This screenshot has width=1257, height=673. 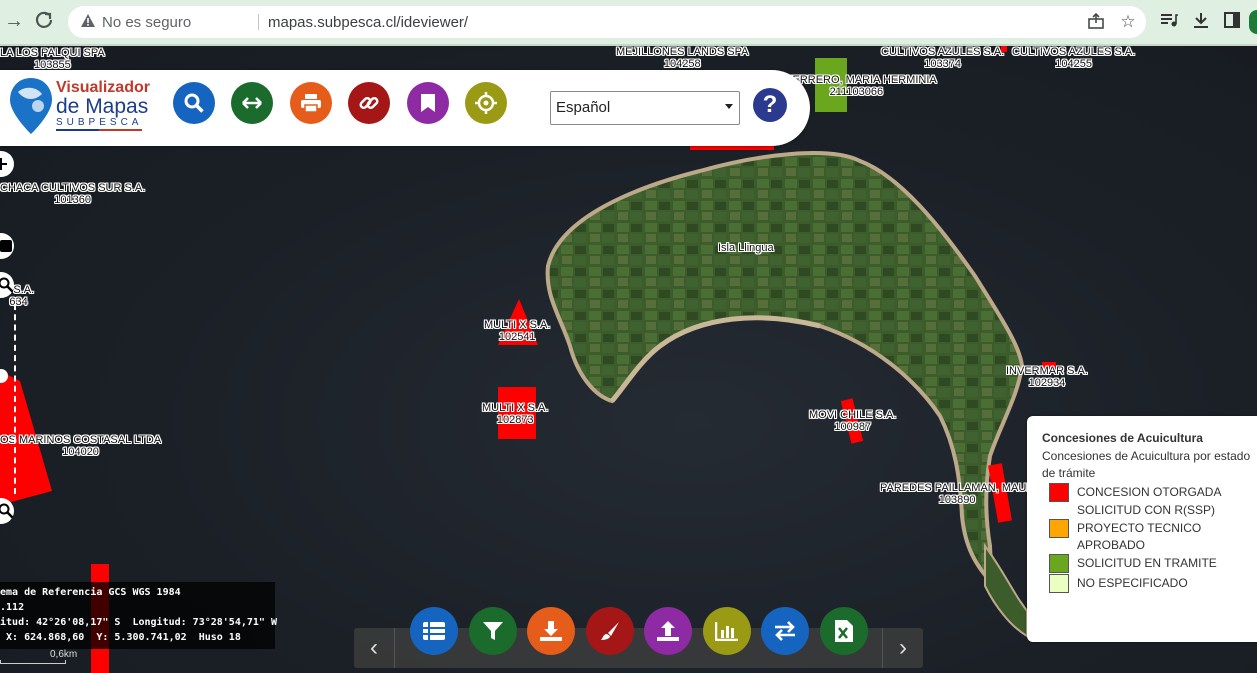 I want to click on print-icon, so click(x=311, y=103).